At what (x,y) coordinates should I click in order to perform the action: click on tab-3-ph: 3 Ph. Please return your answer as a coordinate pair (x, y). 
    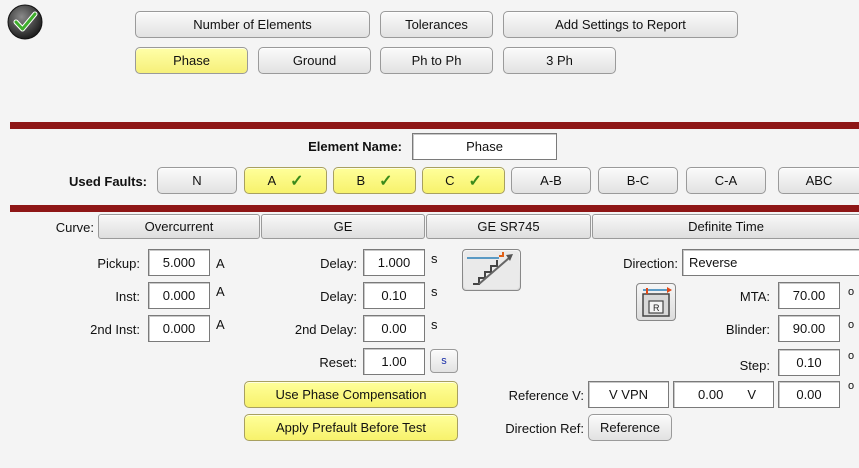
    Looking at the image, I should click on (559, 60).